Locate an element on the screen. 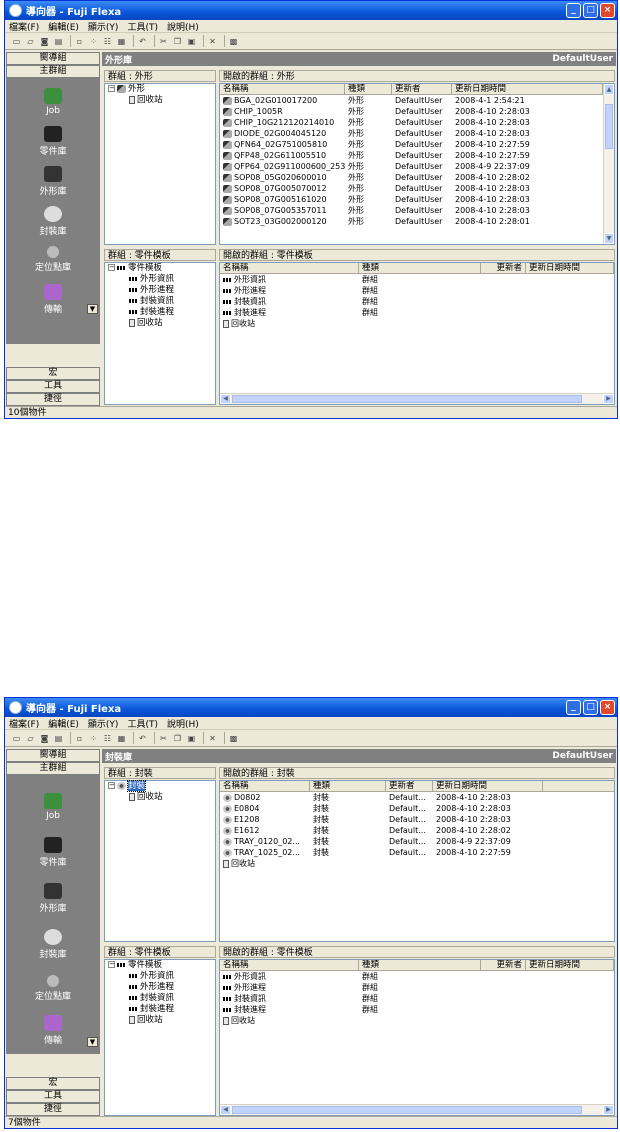 The height and width of the screenshot is (1132, 620). maximize-button: □ is located at coordinates (590, 707).